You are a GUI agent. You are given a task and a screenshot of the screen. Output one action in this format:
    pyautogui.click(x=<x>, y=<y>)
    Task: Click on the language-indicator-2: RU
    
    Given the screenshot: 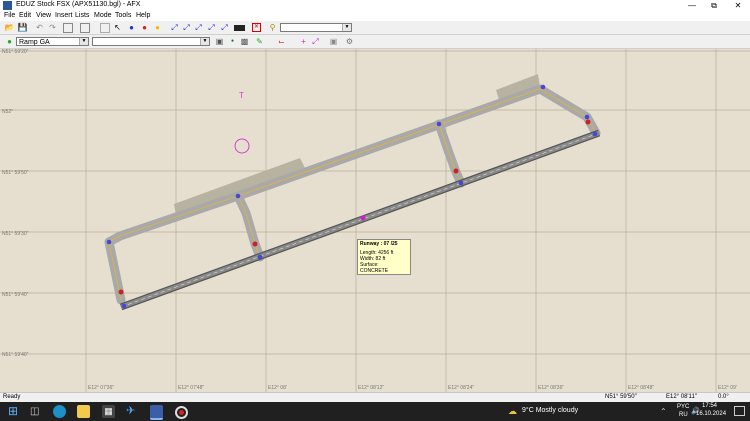 What is the action you would take?
    pyautogui.click(x=683, y=415)
    